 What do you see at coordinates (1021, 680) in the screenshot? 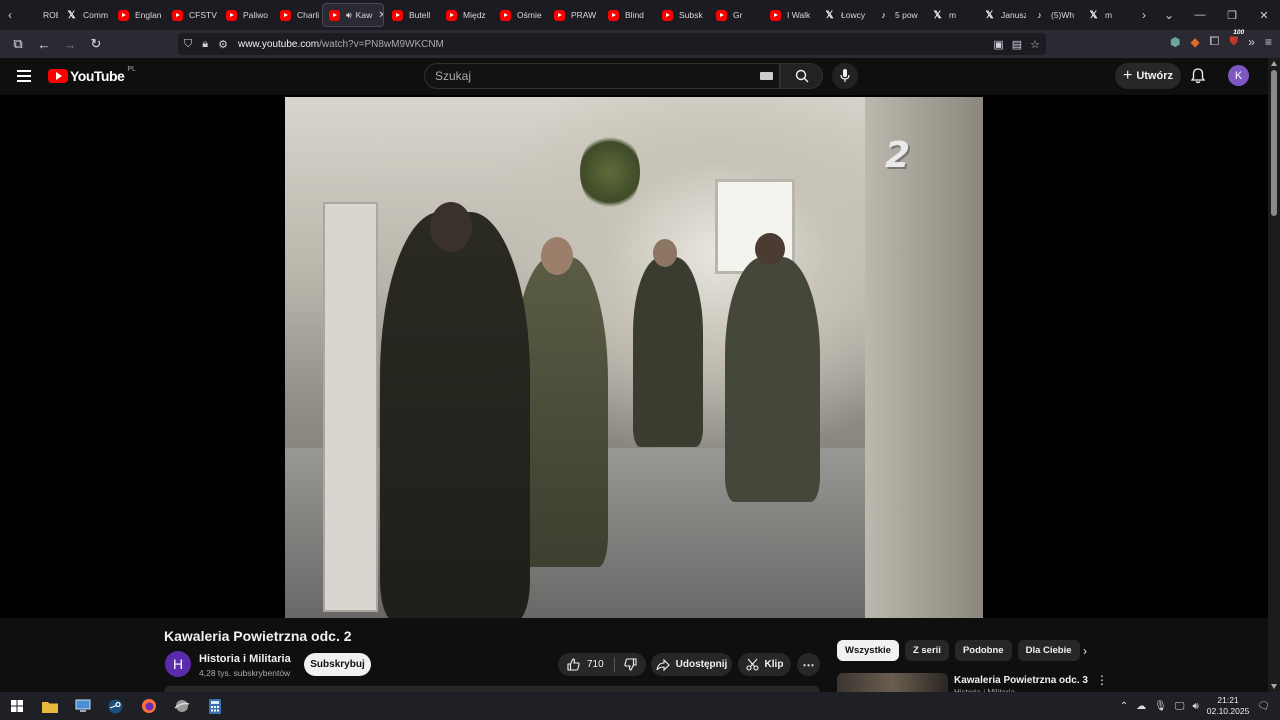
I see `recommendation-title: Kawaleria Powietrzna odc. 3` at bounding box center [1021, 680].